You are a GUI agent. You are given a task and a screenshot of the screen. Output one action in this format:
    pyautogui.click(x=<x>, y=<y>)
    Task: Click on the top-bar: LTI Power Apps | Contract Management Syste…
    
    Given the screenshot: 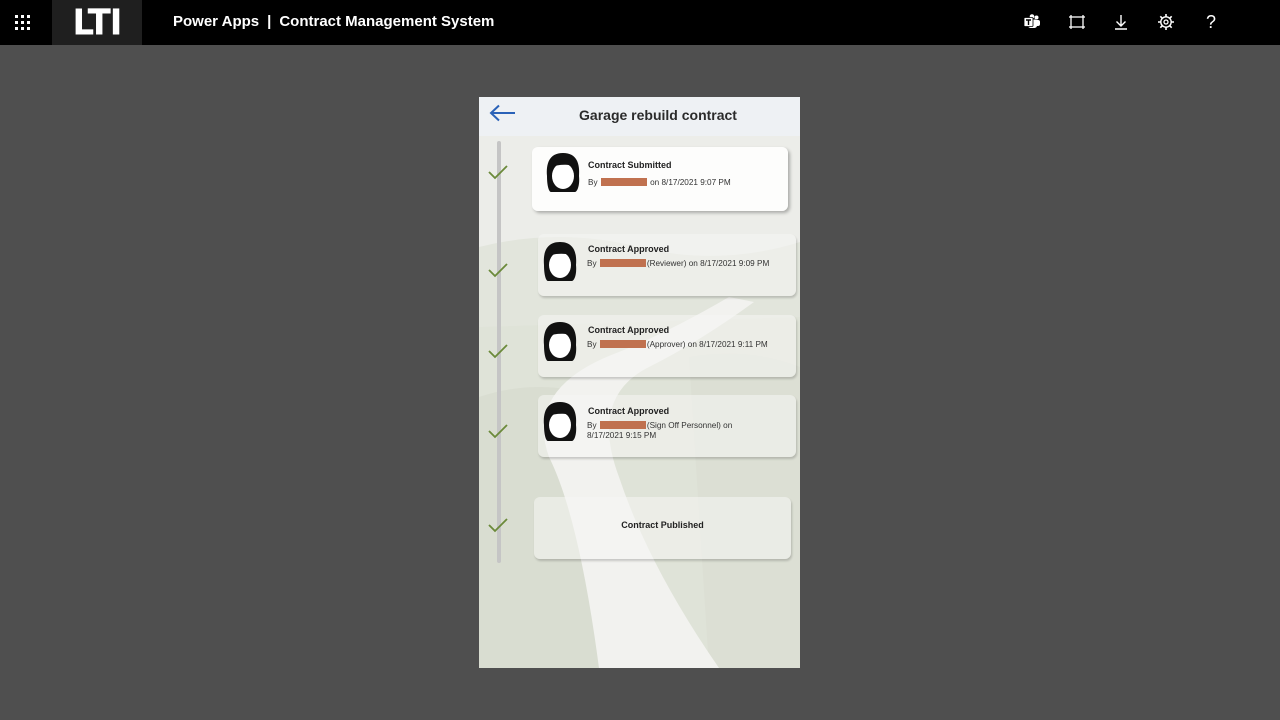 What is the action you would take?
    pyautogui.click(x=640, y=22)
    